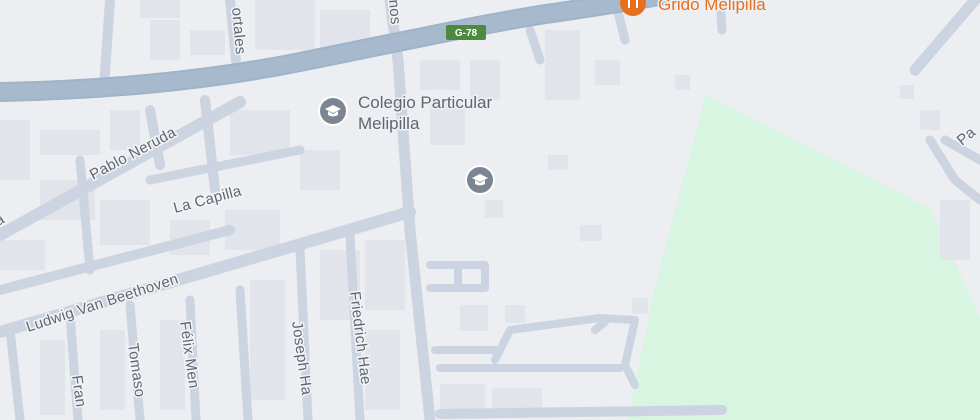 The image size is (980, 420). Describe the element at coordinates (425, 102) in the screenshot. I see `poi-label-colegio-line1: Colegio Particular` at that location.